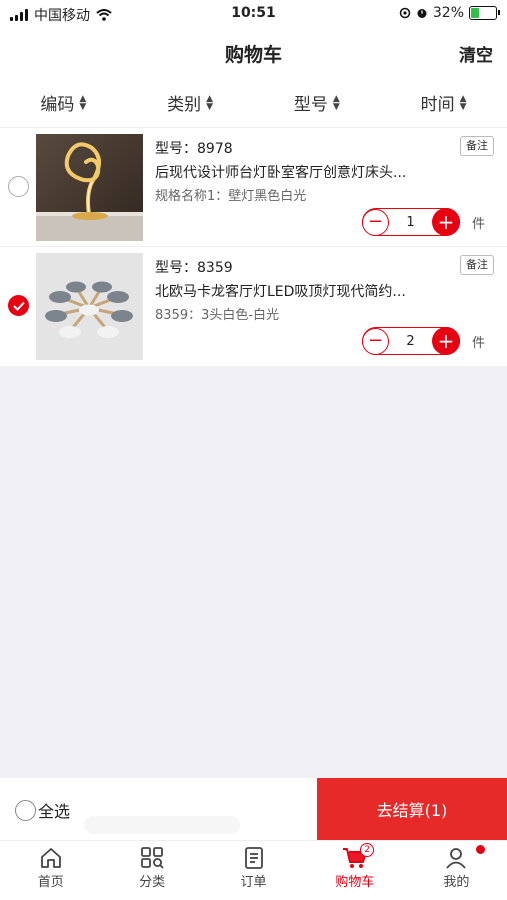  I want to click on item-model: 型号：8978, so click(194, 149).